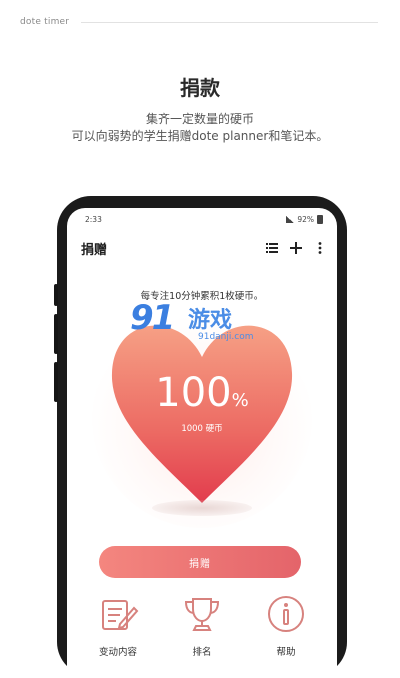  What do you see at coordinates (229, 22) in the screenshot?
I see `divider` at bounding box center [229, 22].